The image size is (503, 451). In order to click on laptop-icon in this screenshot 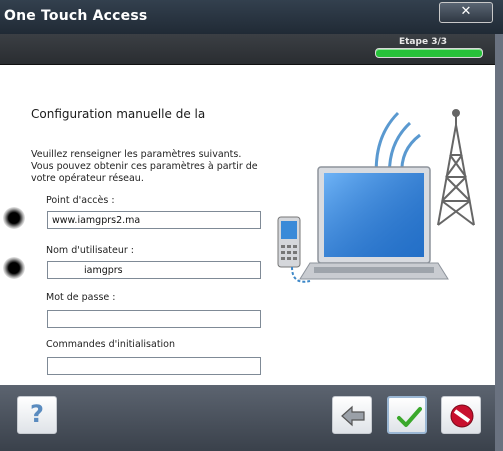, I will do `click(374, 223)`.